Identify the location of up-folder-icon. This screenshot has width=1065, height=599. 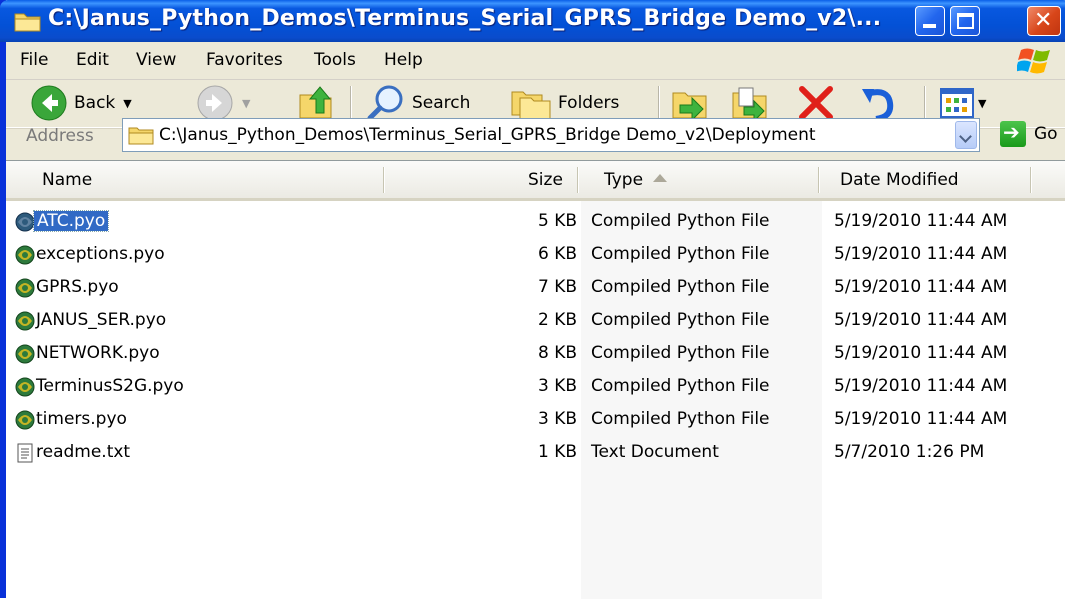
(315, 102).